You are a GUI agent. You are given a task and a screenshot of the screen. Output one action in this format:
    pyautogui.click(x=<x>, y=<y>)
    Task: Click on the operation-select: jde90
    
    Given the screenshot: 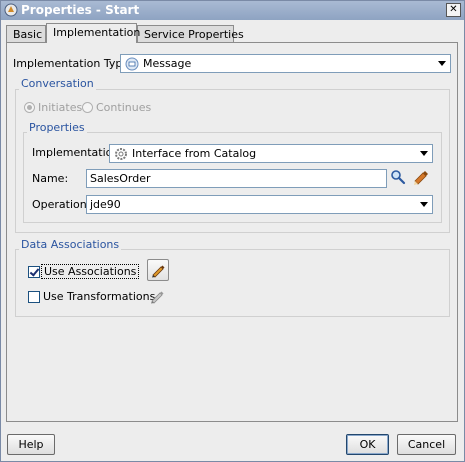 What is the action you would take?
    pyautogui.click(x=259, y=204)
    